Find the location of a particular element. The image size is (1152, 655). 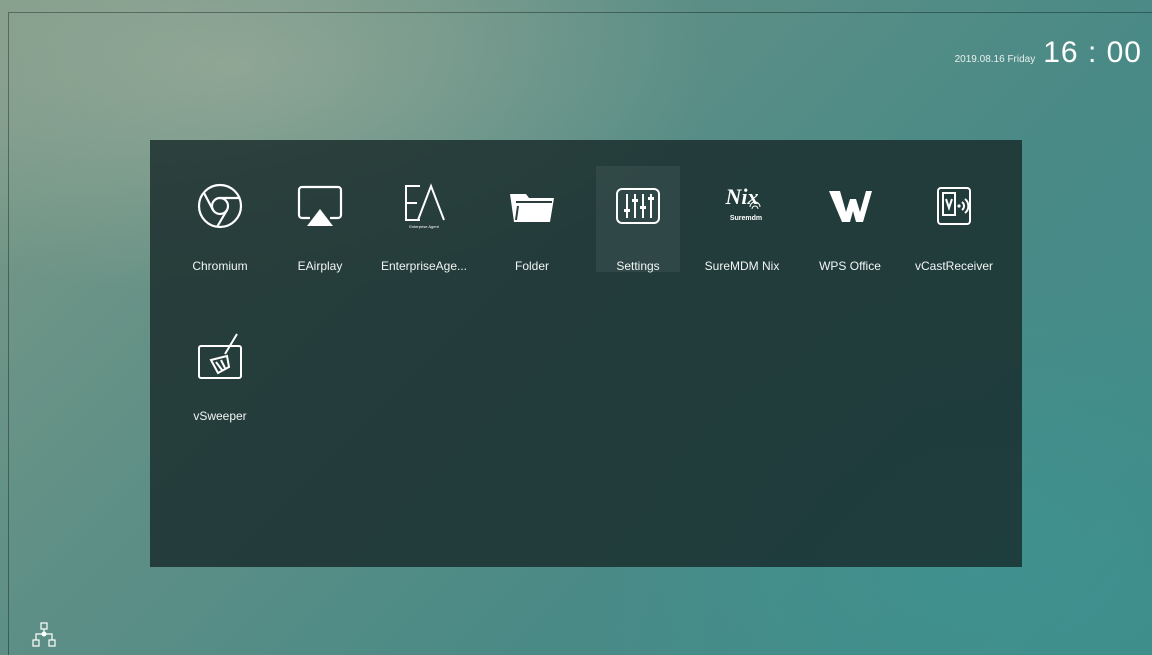

date-text: 2019.08.16 Friday is located at coordinates (995, 59).